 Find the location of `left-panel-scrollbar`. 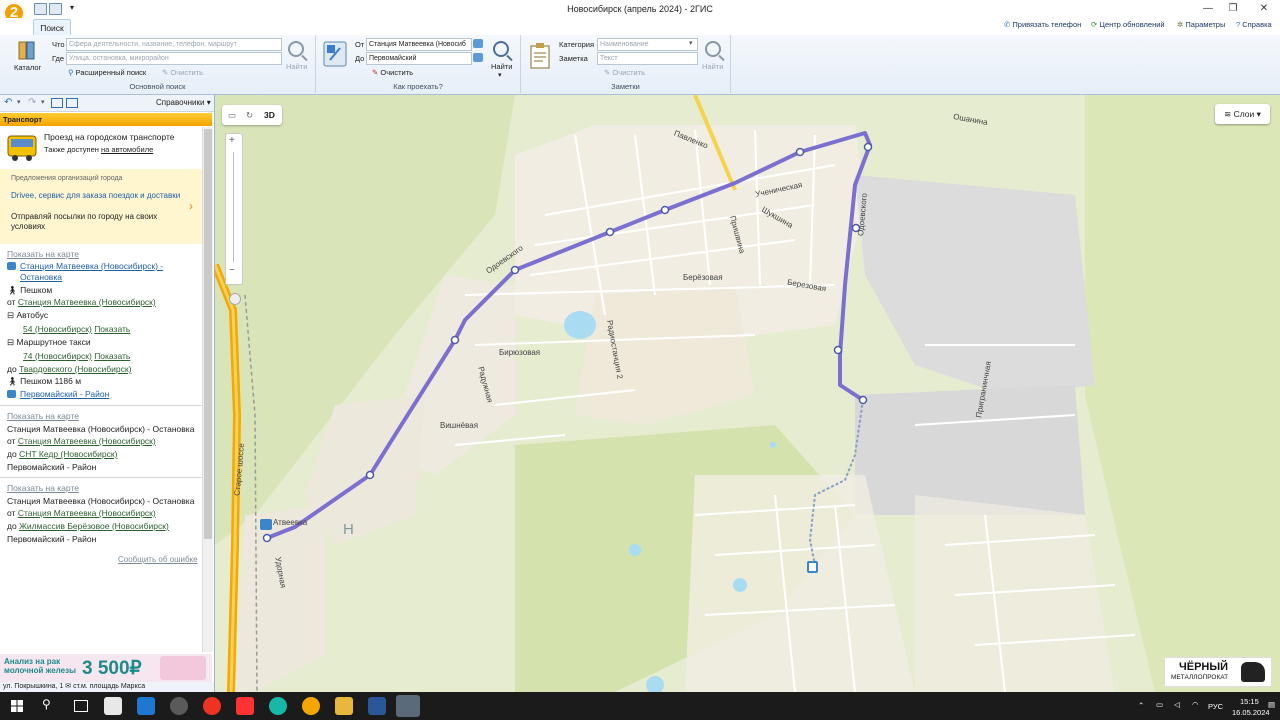

left-panel-scrollbar is located at coordinates (207, 389).